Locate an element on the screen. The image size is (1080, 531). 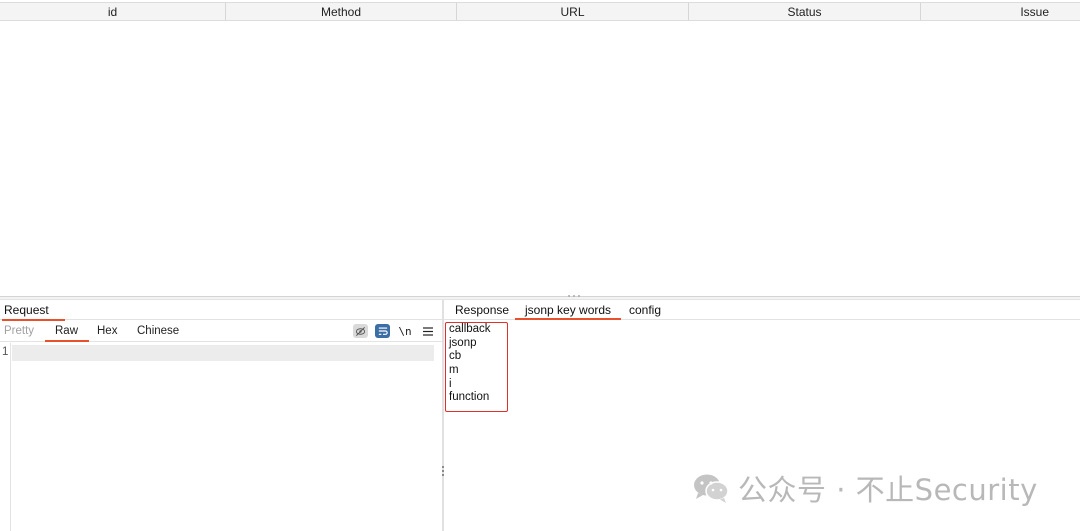
splitter-grip-icon is located at coordinates (574, 297).